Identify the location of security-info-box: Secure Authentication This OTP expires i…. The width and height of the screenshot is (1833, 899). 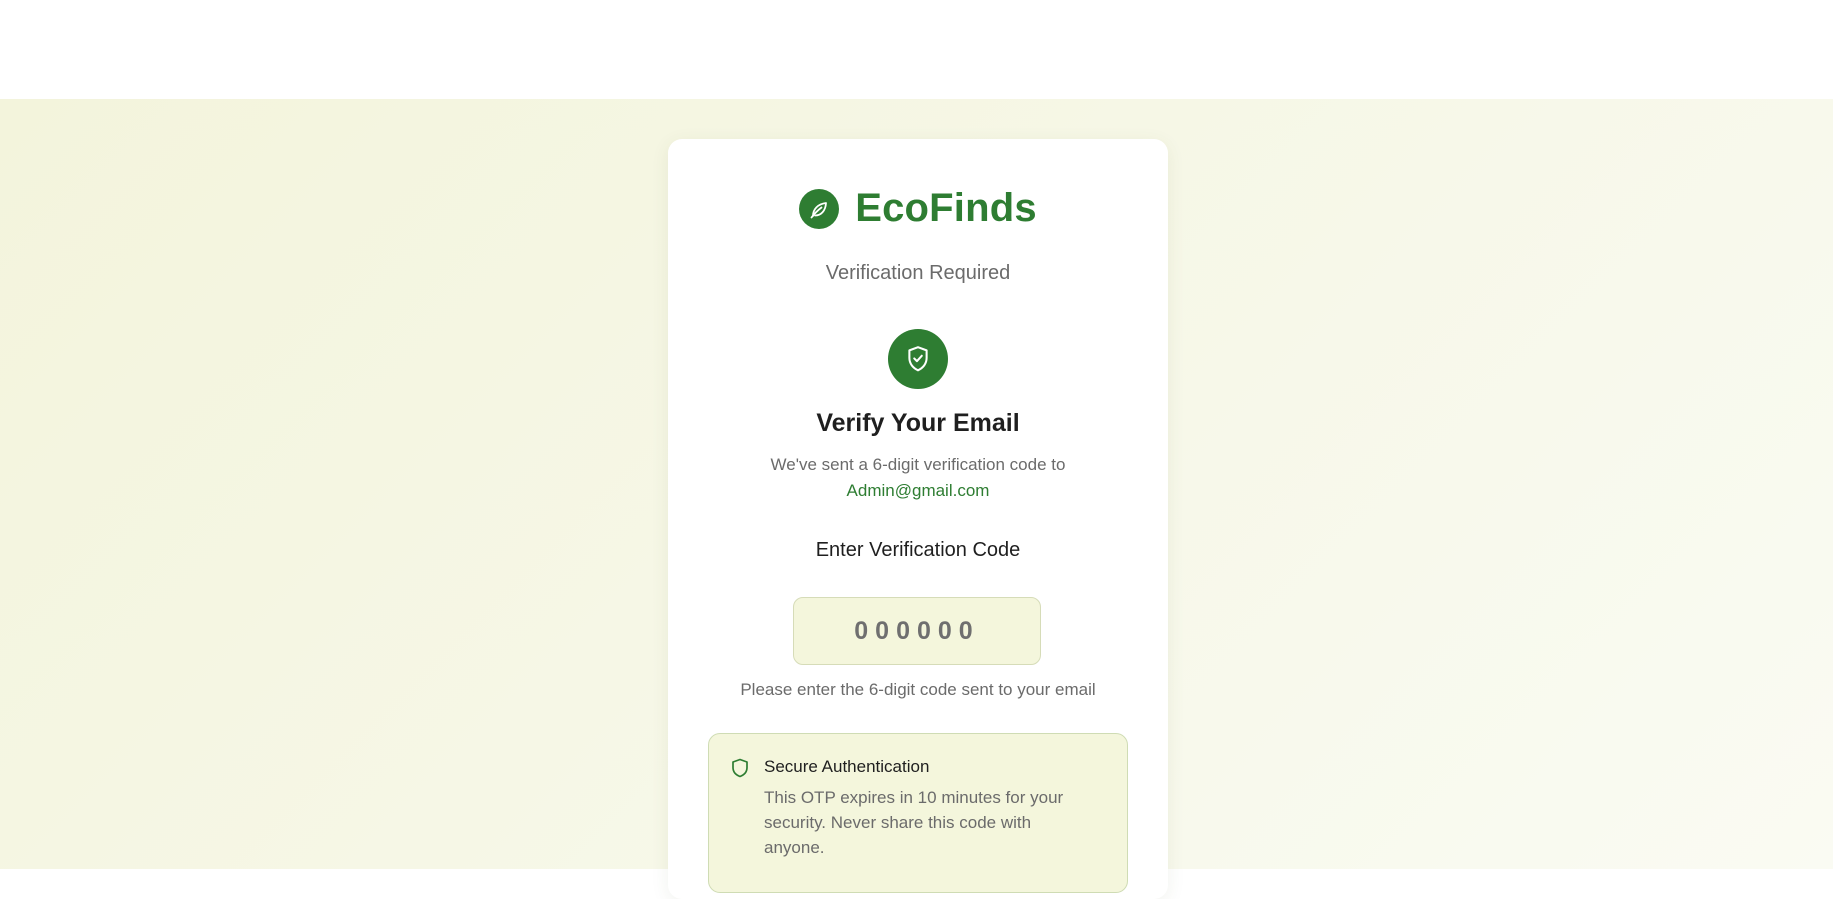
(918, 813).